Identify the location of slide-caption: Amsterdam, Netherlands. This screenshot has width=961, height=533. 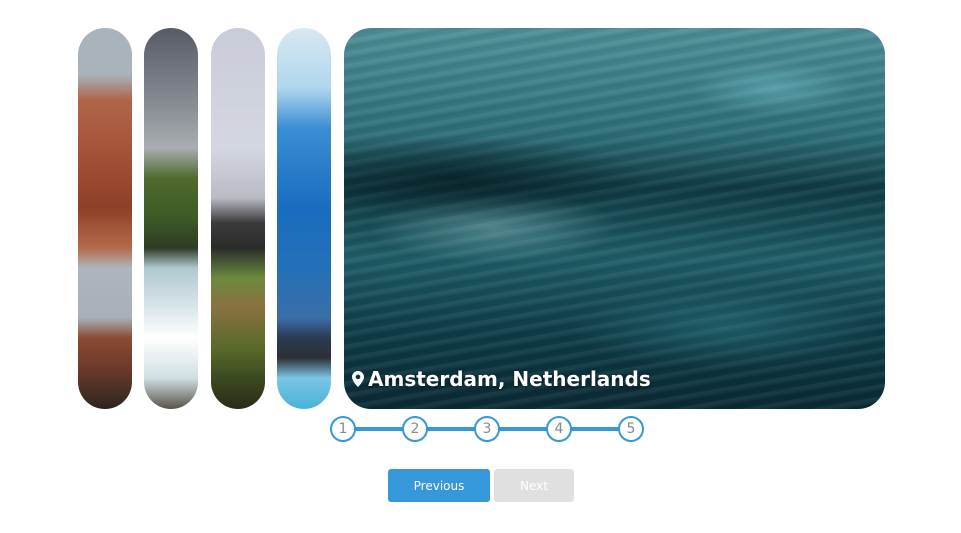
(501, 379).